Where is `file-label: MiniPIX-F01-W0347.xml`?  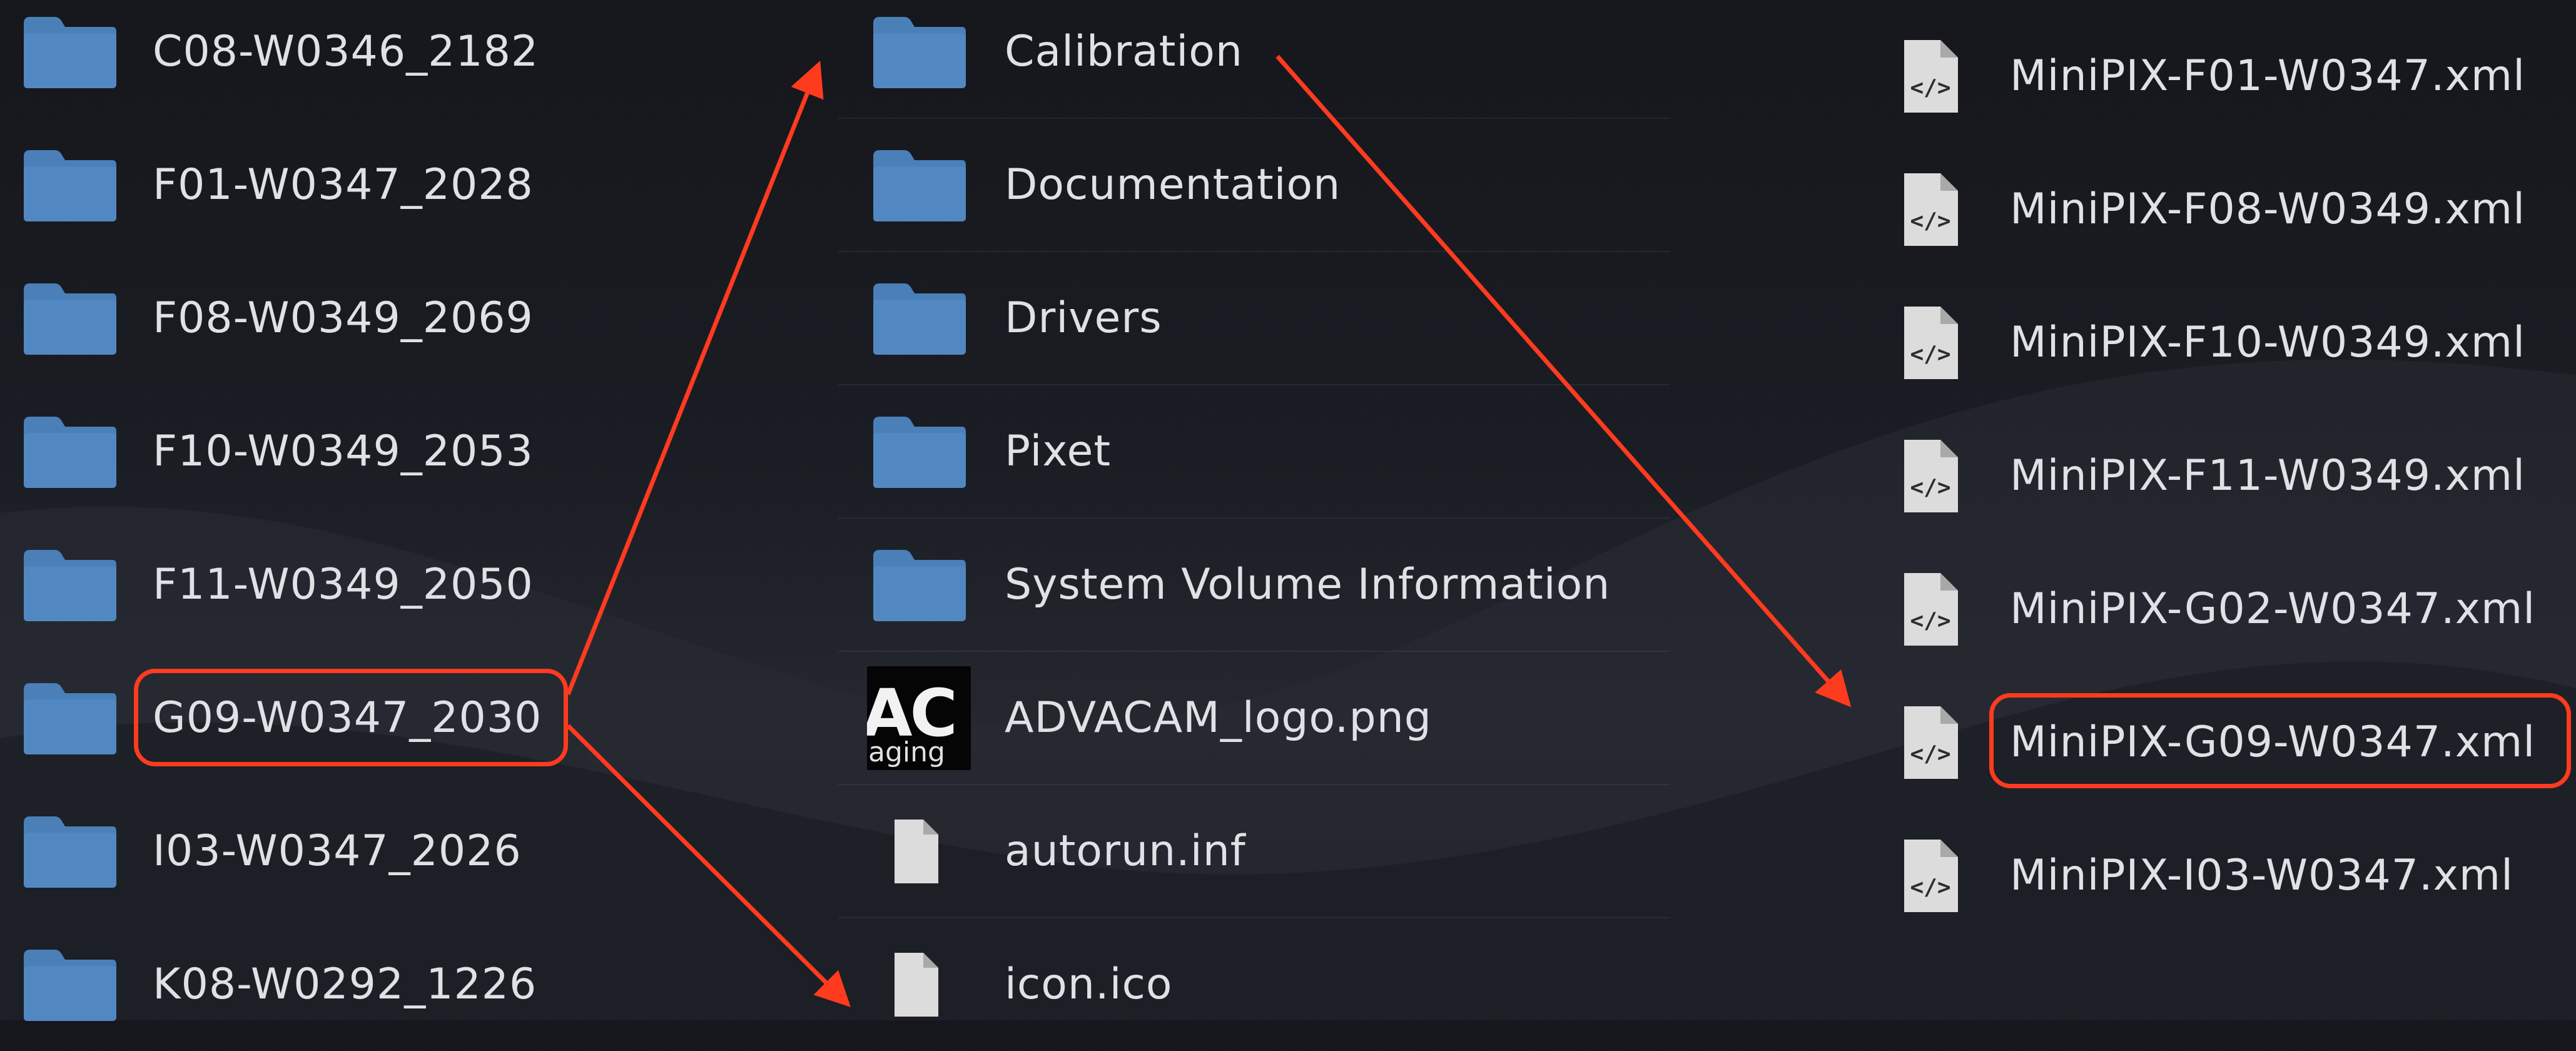 file-label: MiniPIX-F01-W0347.xml is located at coordinates (2268, 76).